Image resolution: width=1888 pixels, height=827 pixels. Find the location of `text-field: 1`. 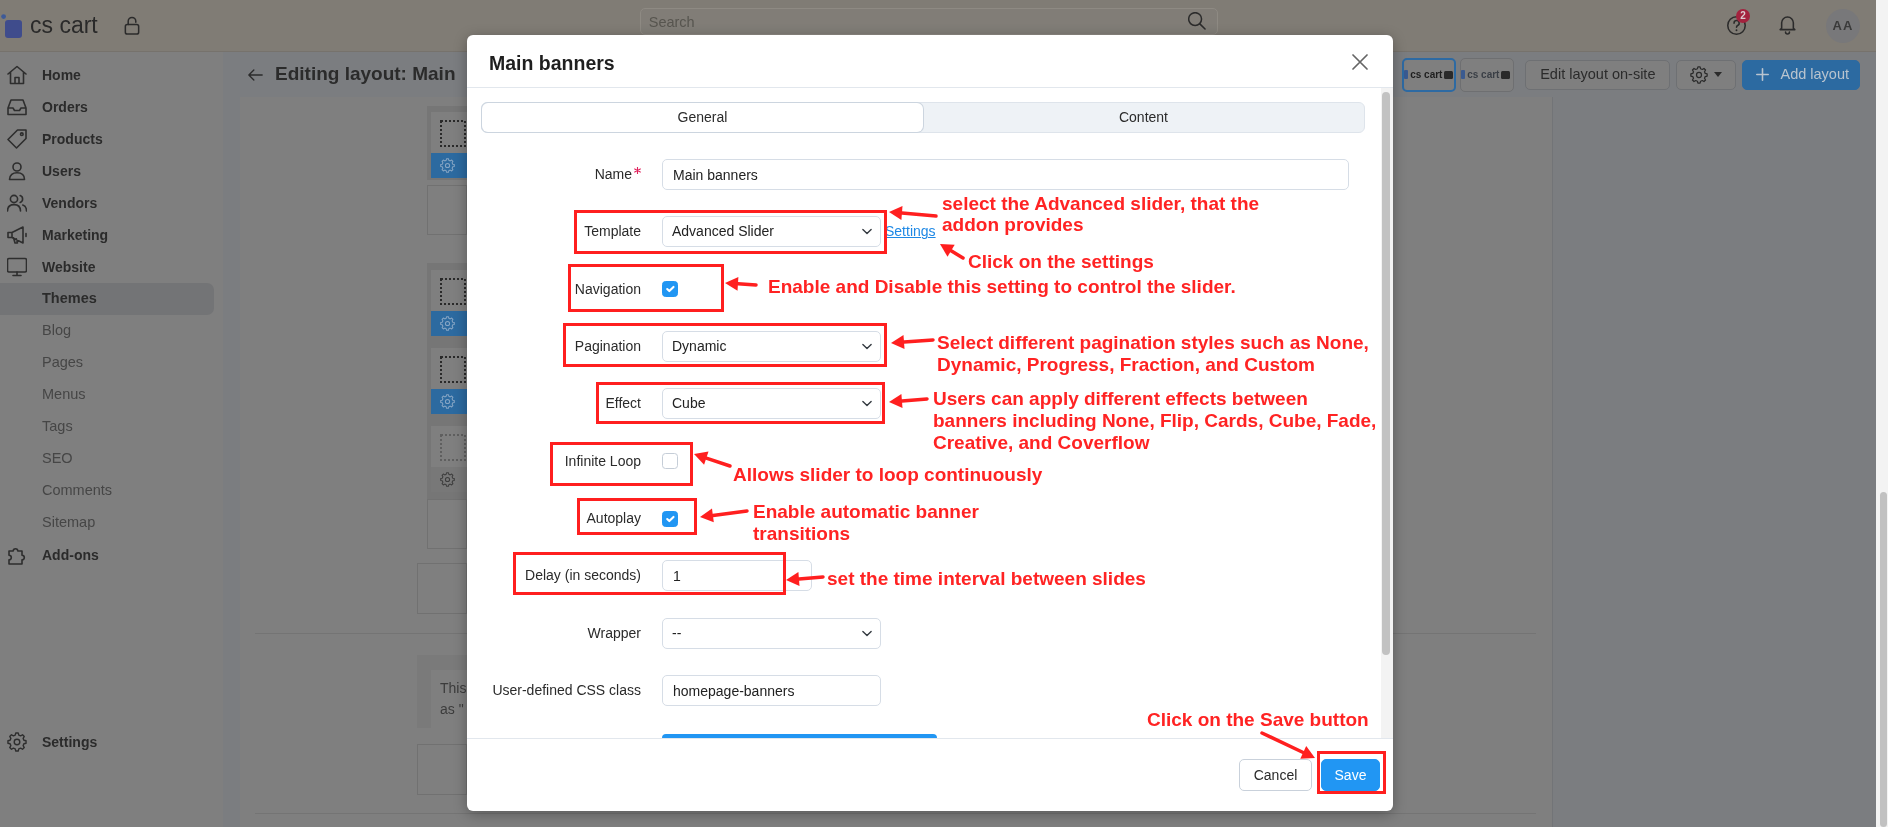

text-field: 1 is located at coordinates (737, 576).